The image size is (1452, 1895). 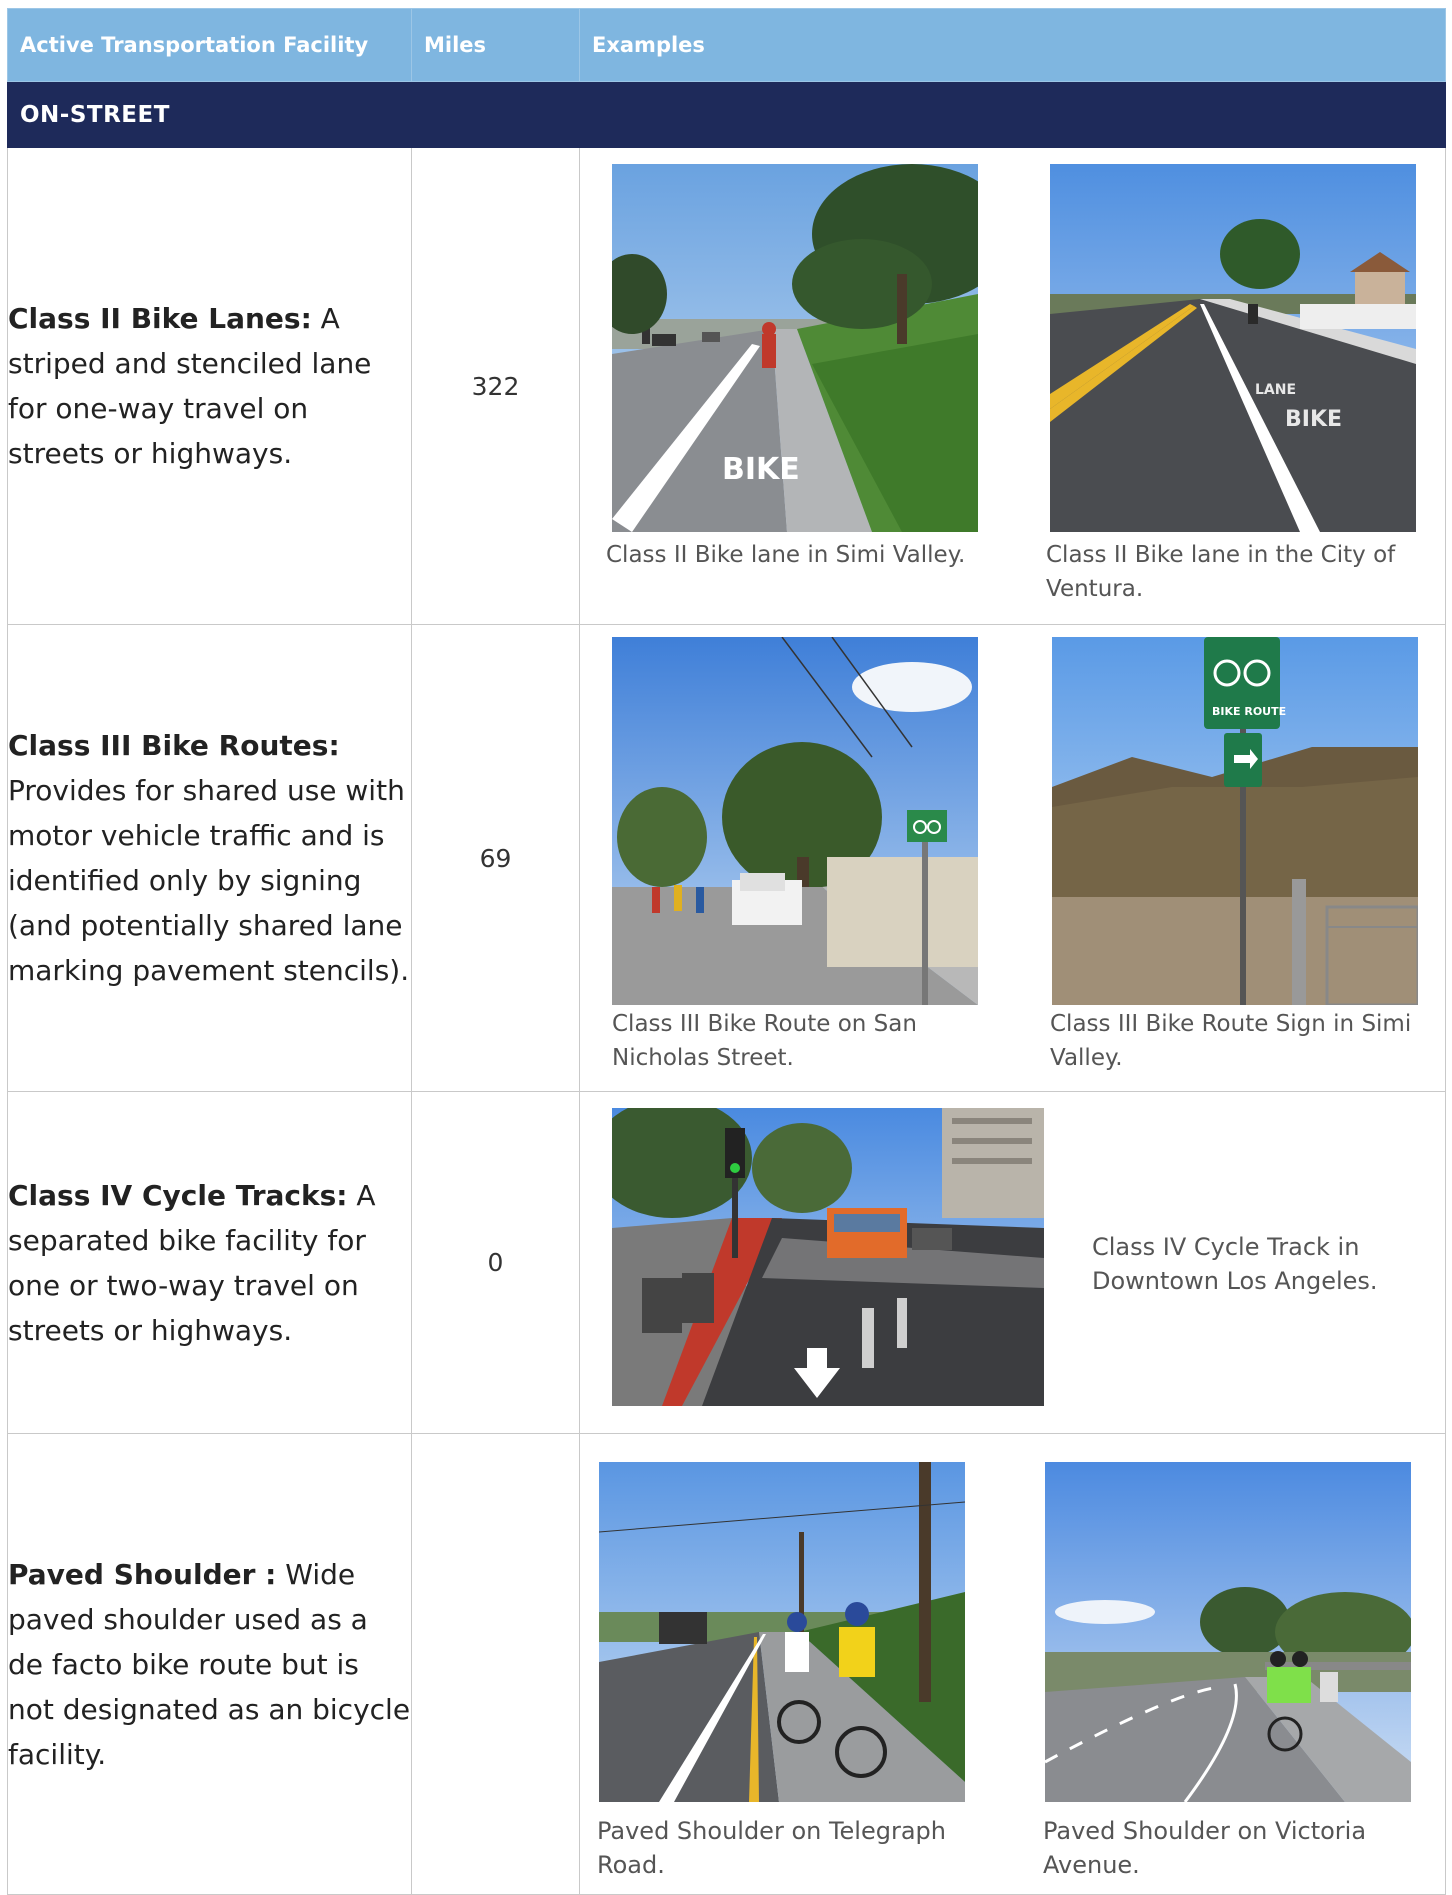 What do you see at coordinates (771, 1848) in the screenshot?
I see `caption: Paved Shoulder on Telegraph Road.` at bounding box center [771, 1848].